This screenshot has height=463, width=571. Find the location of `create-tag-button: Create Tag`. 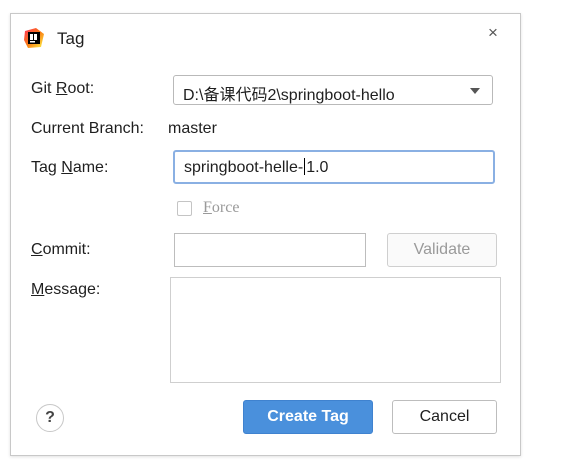

create-tag-button: Create Tag is located at coordinates (308, 417).